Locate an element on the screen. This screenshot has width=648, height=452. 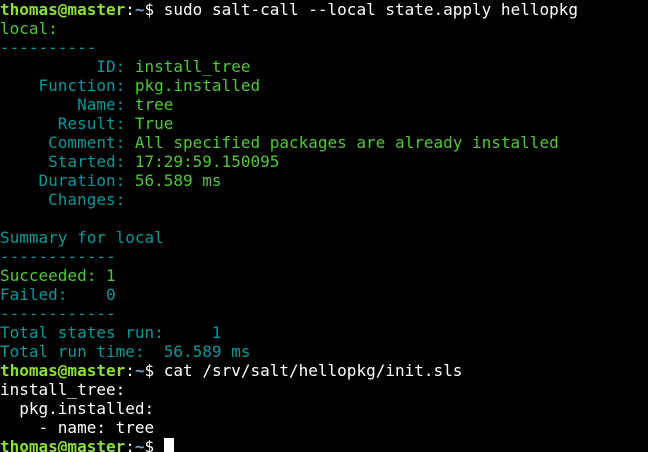
state-row-id: ID: install_tree is located at coordinates (324, 66).